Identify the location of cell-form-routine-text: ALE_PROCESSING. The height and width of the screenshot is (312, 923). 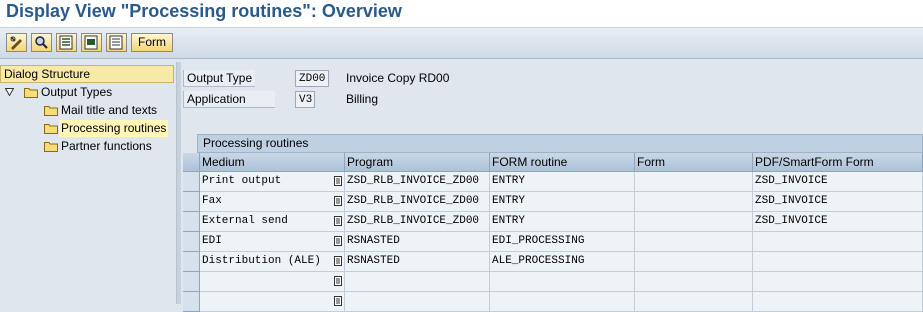
(538, 261).